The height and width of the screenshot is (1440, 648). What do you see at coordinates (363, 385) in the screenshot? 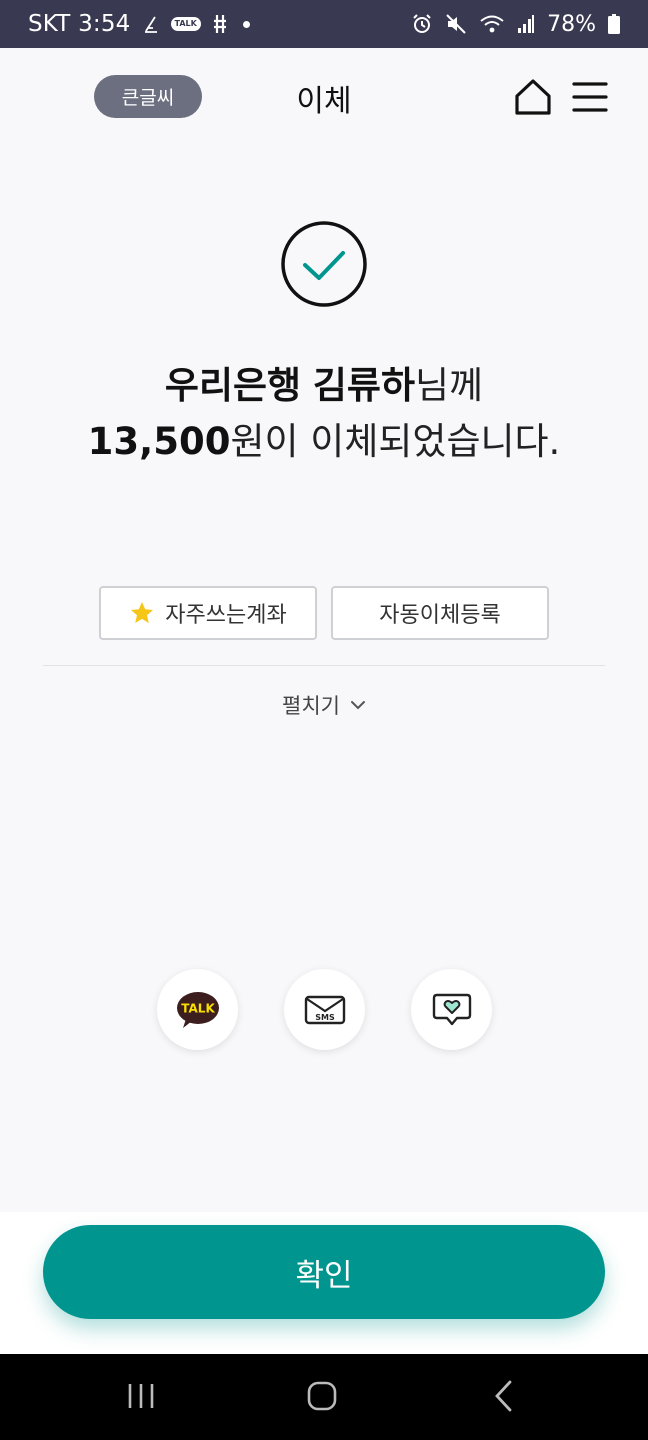
I see `recipient-name: 김류하` at bounding box center [363, 385].